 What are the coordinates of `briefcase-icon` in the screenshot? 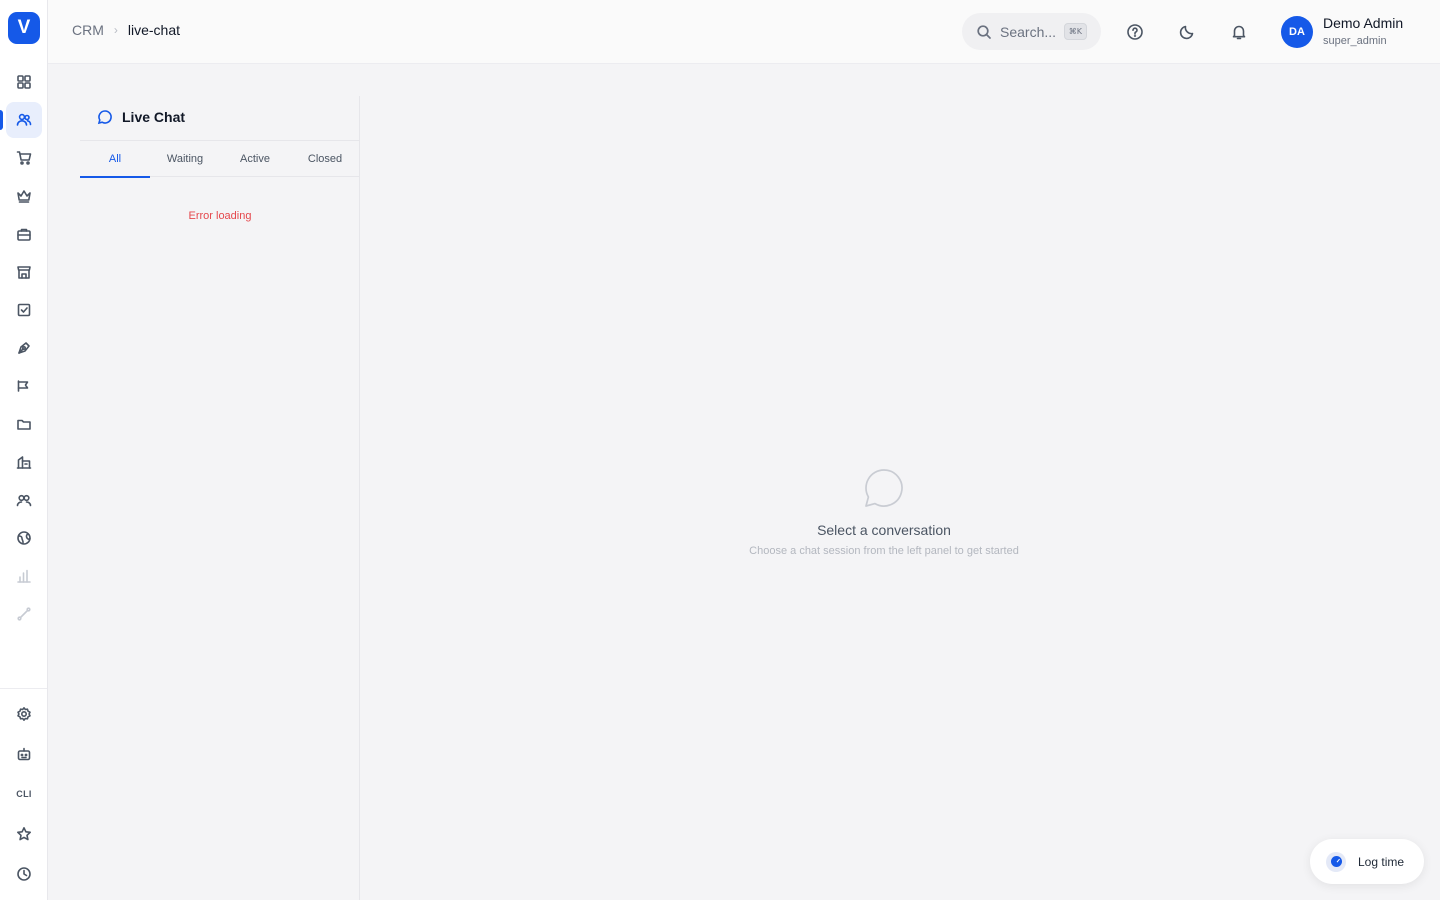 It's located at (24, 234).